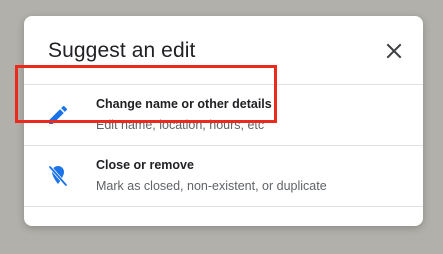 Image resolution: width=443 pixels, height=254 pixels. I want to click on close-icon, so click(394, 51).